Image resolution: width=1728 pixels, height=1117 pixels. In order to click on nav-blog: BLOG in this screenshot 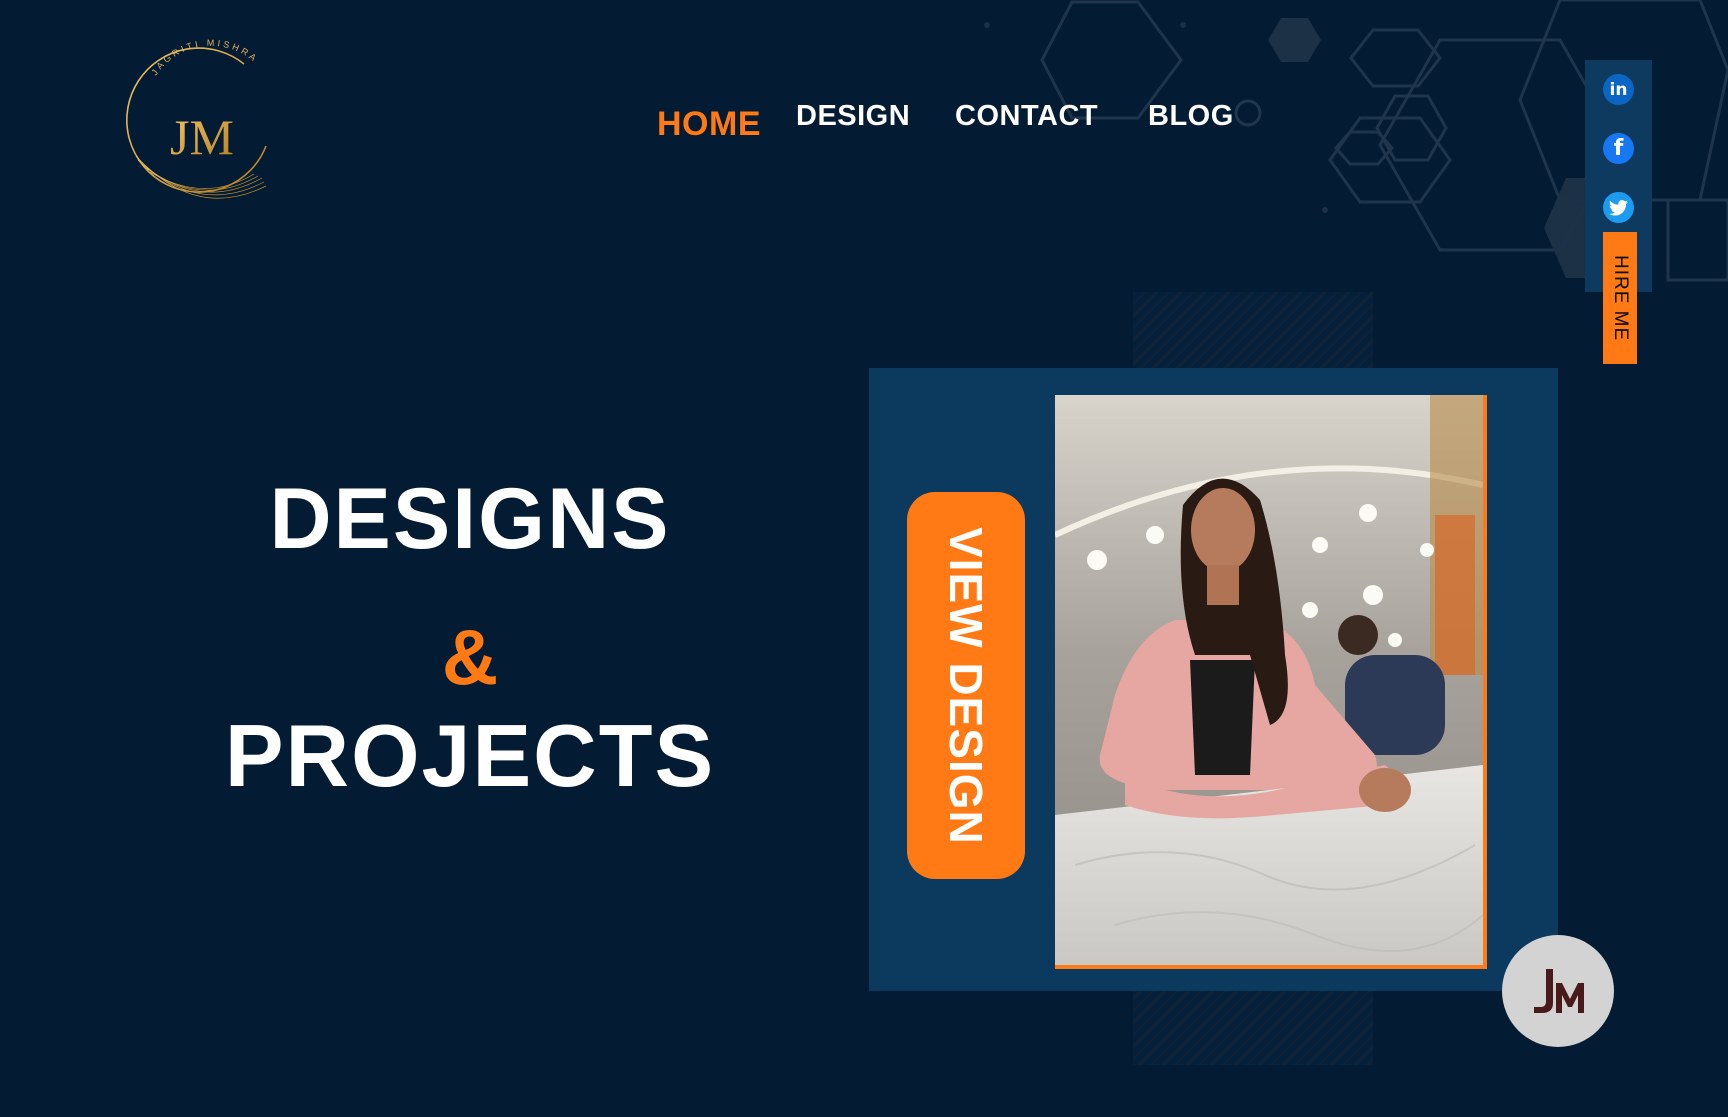, I will do `click(1191, 116)`.